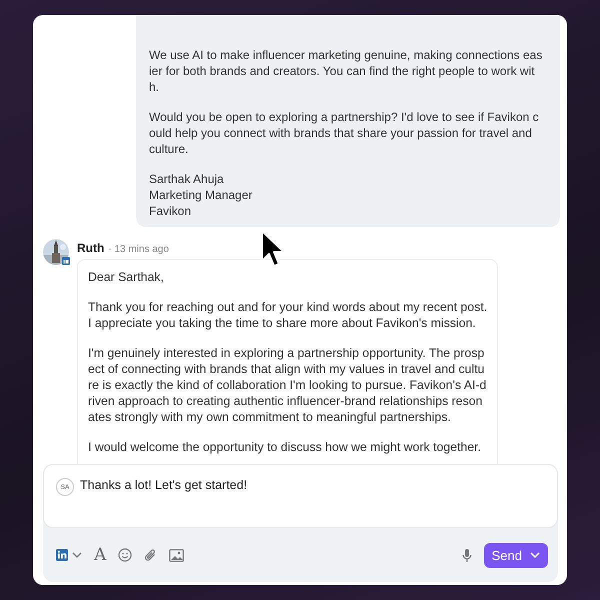 The height and width of the screenshot is (600, 600). What do you see at coordinates (280, 485) in the screenshot?
I see `message-input: Thanks a lot! Let's get started!` at bounding box center [280, 485].